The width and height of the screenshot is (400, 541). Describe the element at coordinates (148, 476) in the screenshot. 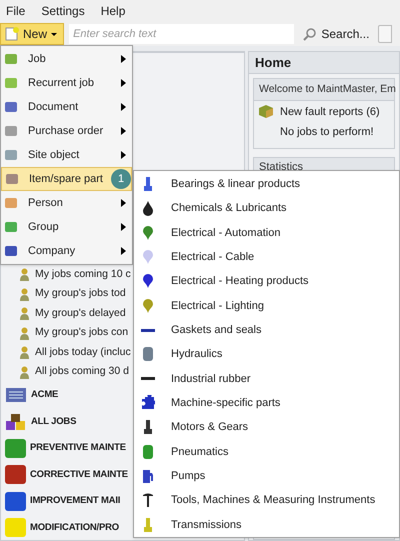

I see `fuel-pump-icon` at that location.